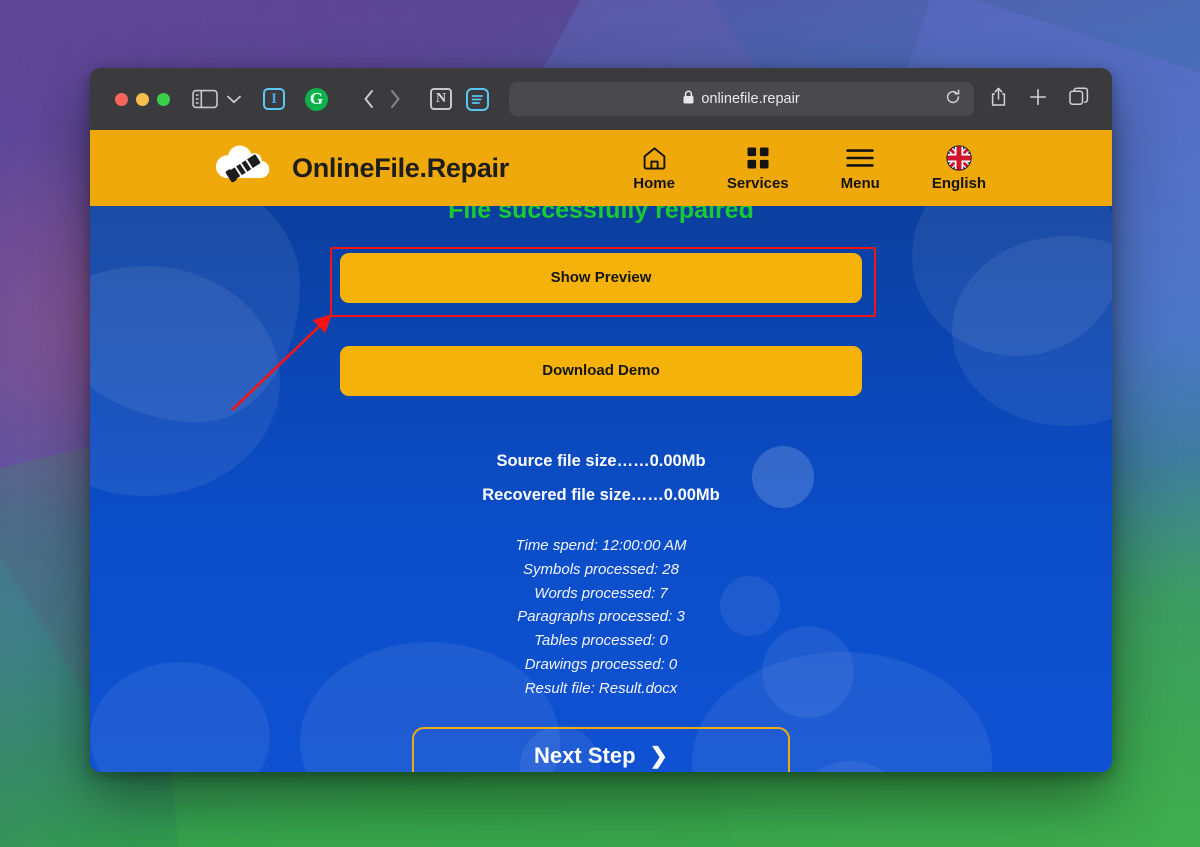  Describe the element at coordinates (953, 99) in the screenshot. I see `reload-icon` at that location.